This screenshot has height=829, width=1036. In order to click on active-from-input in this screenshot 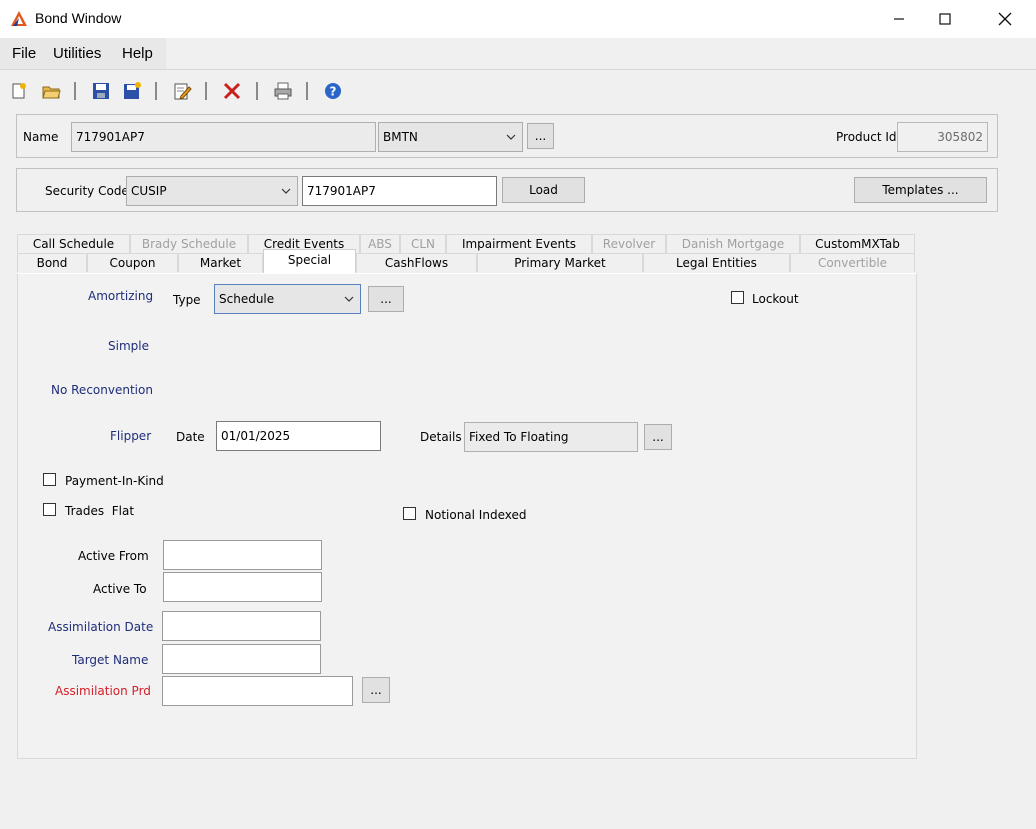, I will do `click(242, 555)`.